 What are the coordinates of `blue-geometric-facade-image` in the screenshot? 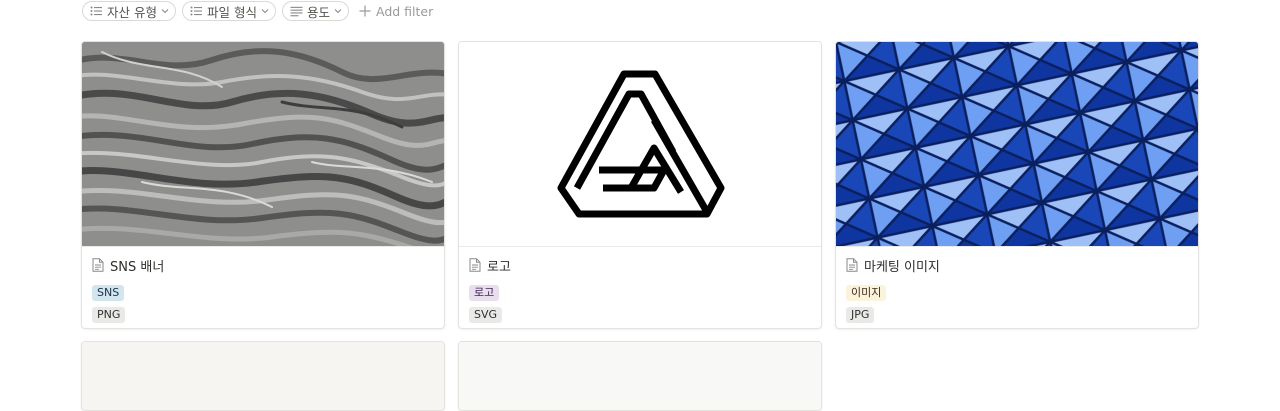 It's located at (1017, 144).